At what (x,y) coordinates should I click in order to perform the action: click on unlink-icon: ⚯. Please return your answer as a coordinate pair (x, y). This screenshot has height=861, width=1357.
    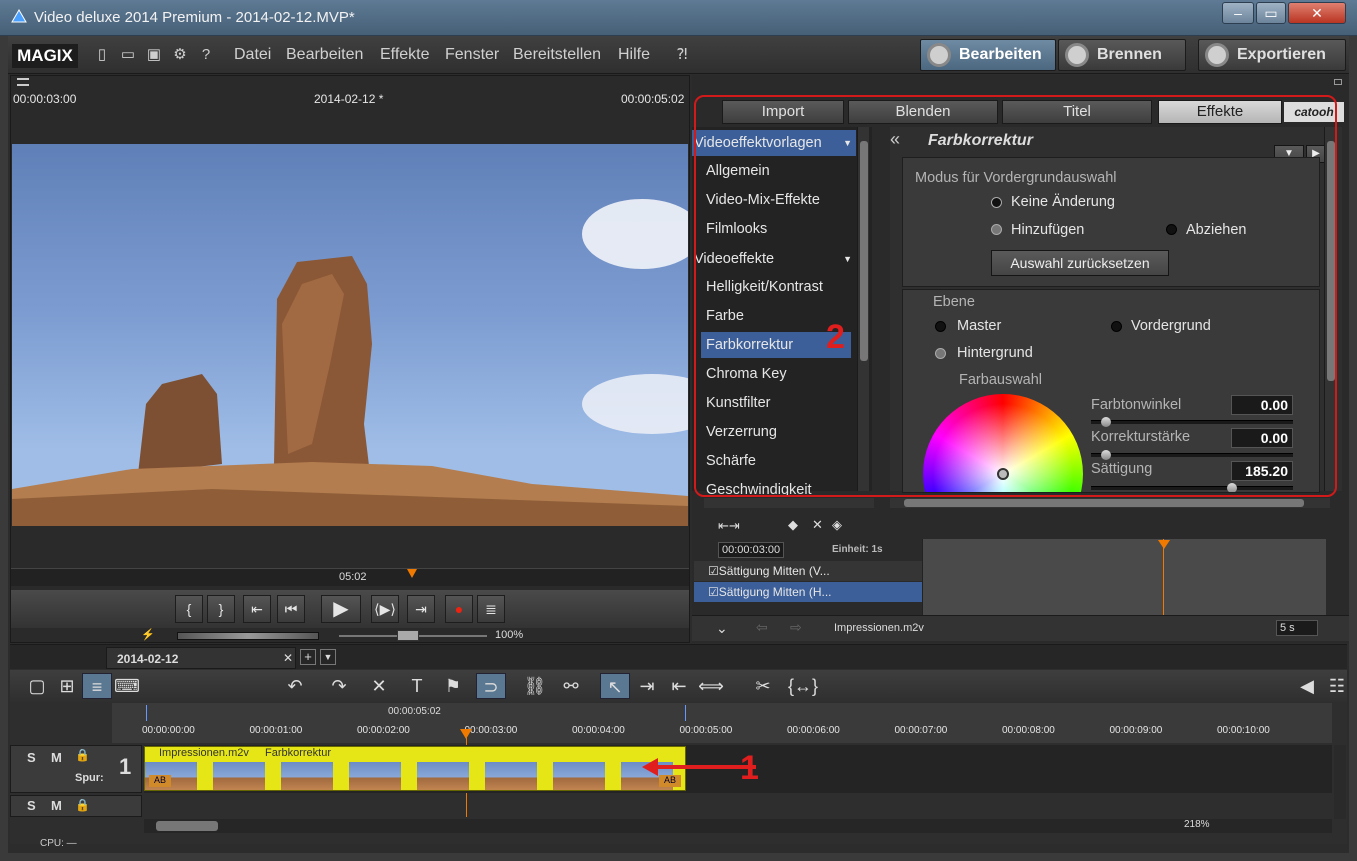
    Looking at the image, I should click on (571, 686).